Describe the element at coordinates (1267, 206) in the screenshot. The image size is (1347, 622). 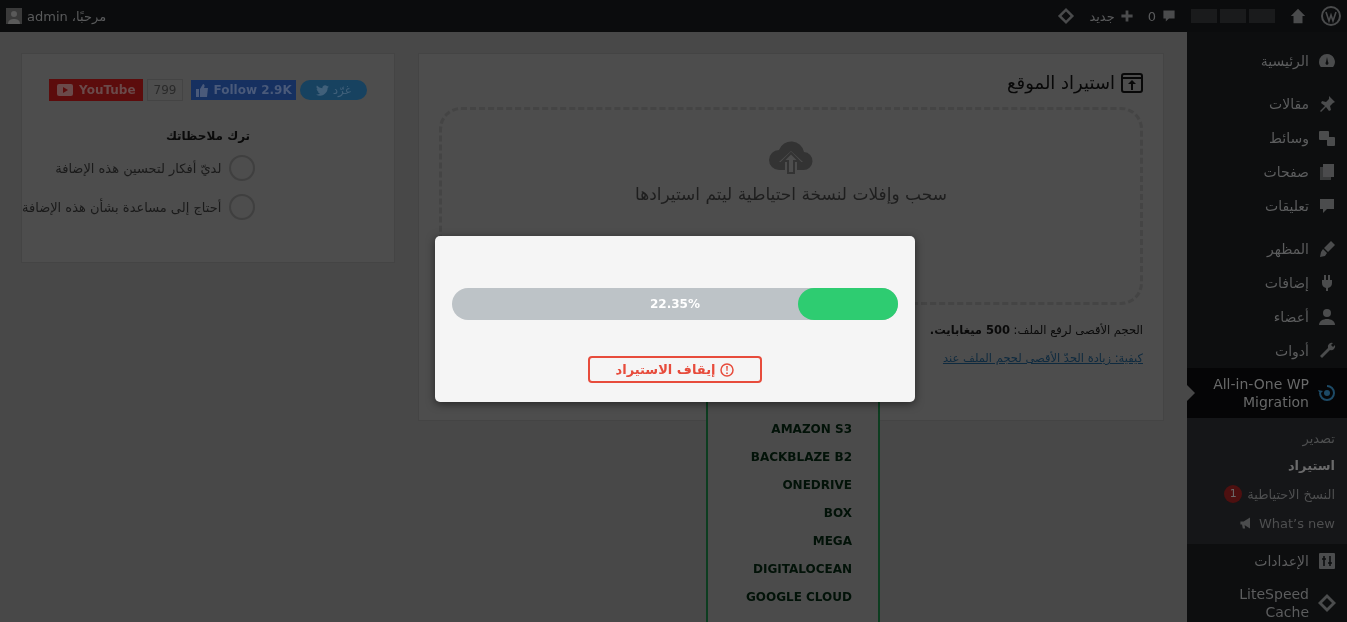
I see `sidebar-item: تعليقات` at that location.